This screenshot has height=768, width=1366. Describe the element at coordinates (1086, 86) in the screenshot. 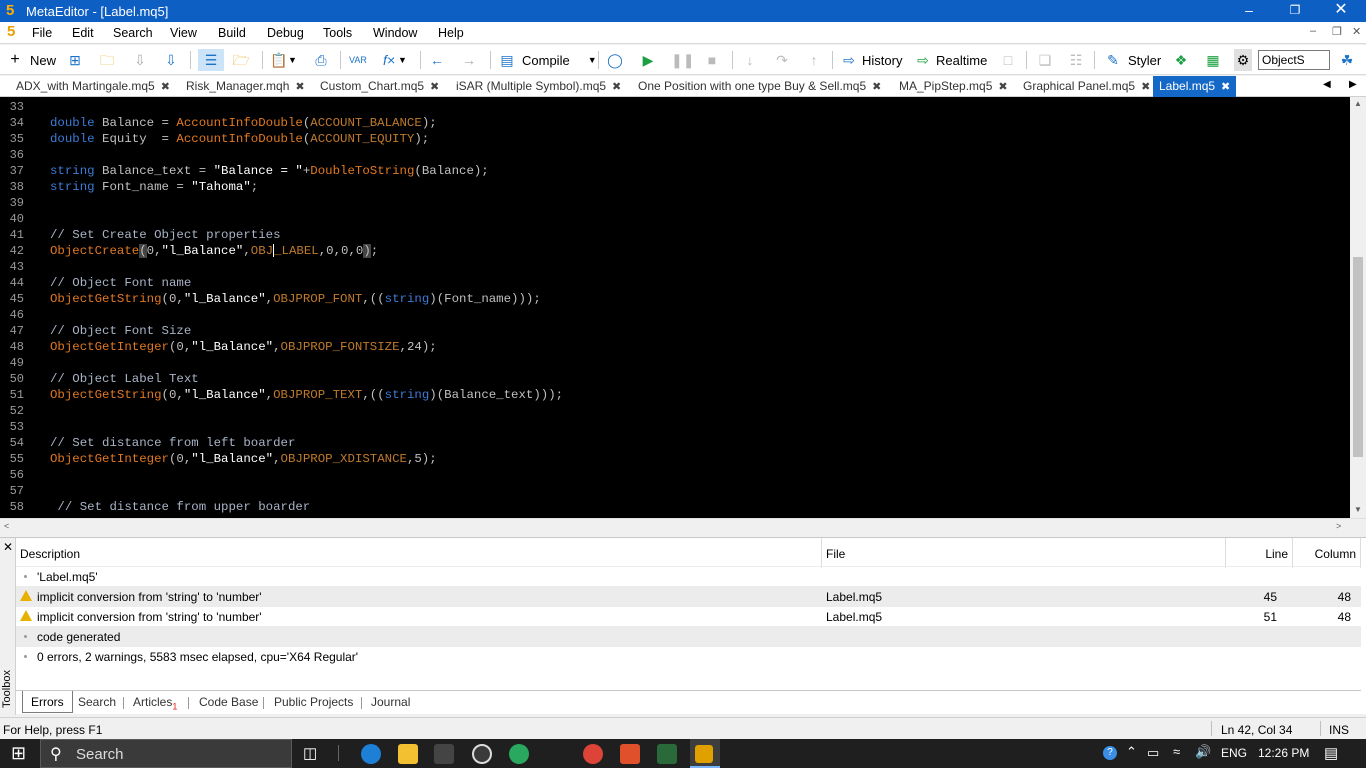

I see `tab-graphical-panel: Graphical Panel.mq5 ✖` at that location.